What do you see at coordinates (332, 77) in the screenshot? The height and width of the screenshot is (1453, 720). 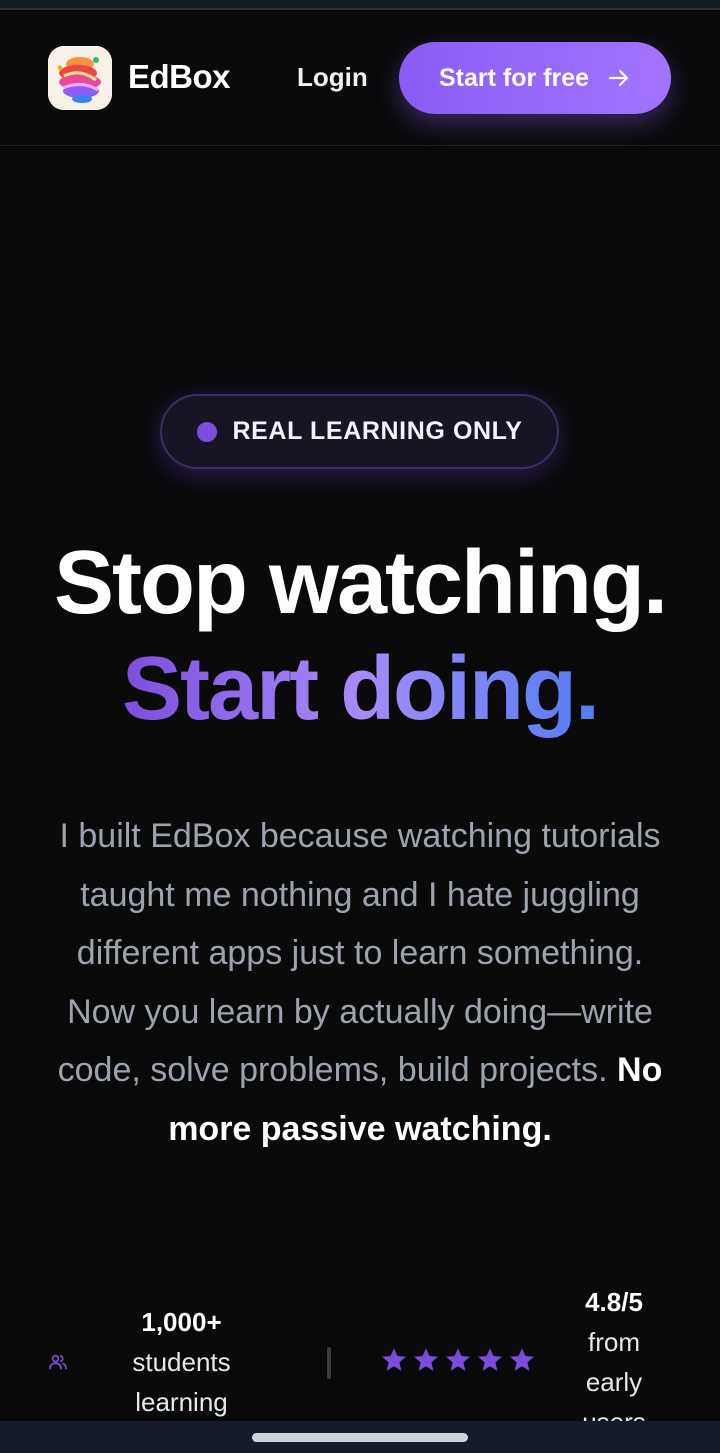 I see `login-link: Login` at bounding box center [332, 77].